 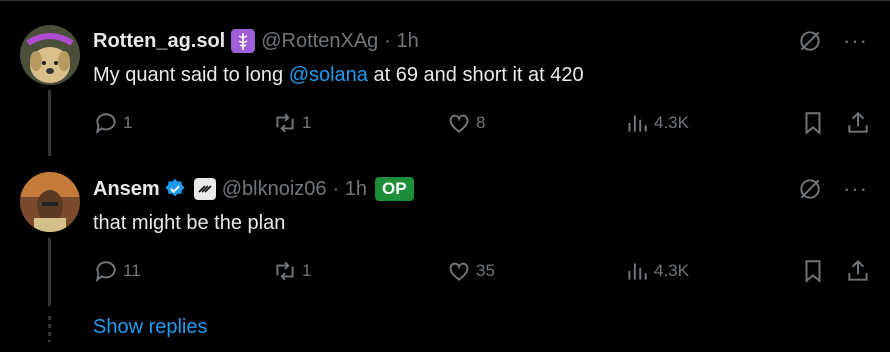 I want to click on like-button: 8, so click(x=465, y=123).